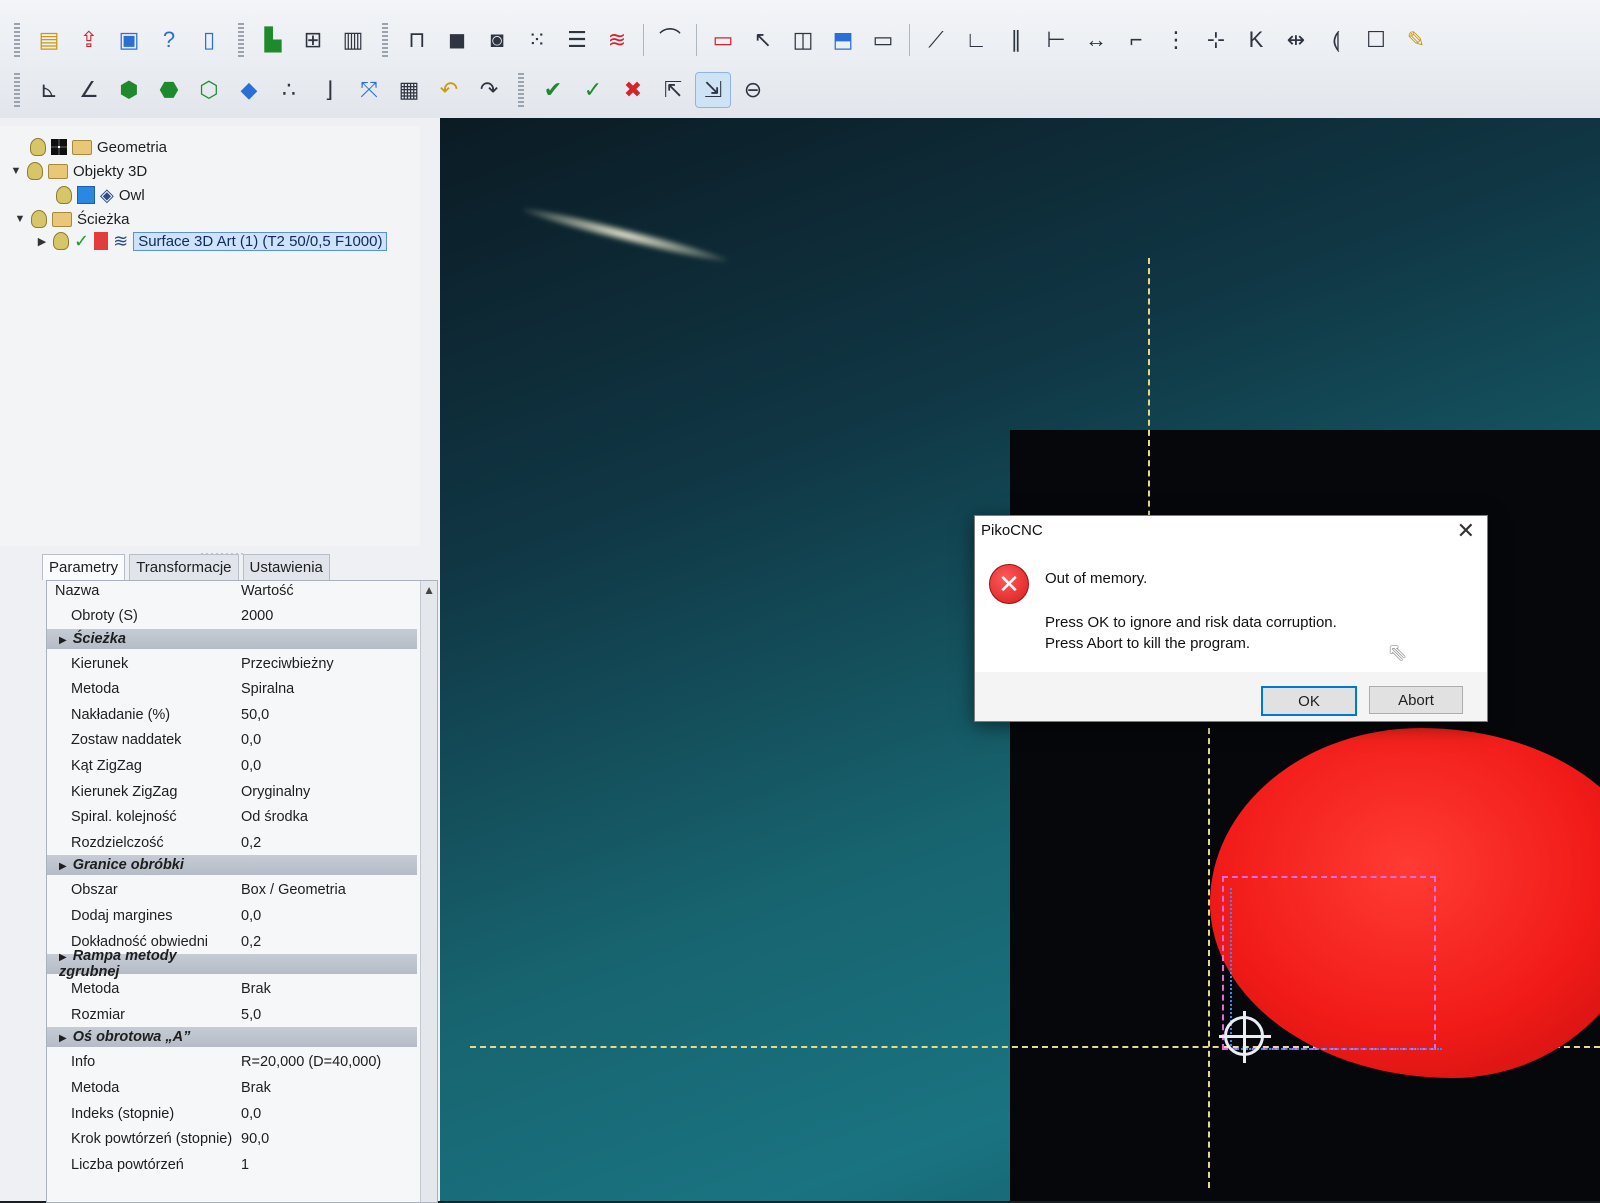  What do you see at coordinates (249, 942) in the screenshot?
I see `property-value: 0,2` at bounding box center [249, 942].